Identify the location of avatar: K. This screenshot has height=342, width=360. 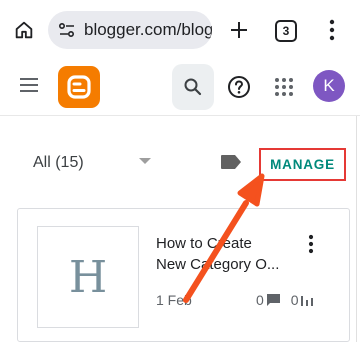
(329, 86).